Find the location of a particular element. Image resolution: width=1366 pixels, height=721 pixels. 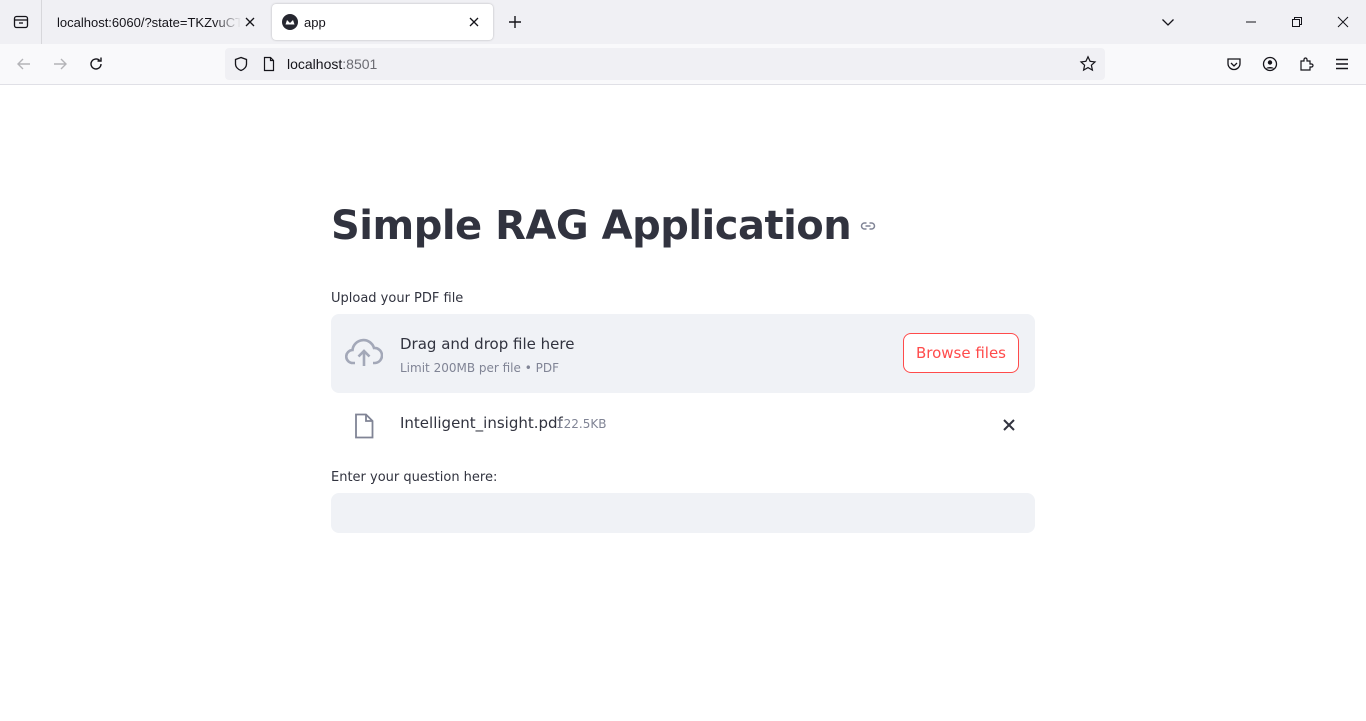

page-title: Simple RAG Application is located at coordinates (604, 226).